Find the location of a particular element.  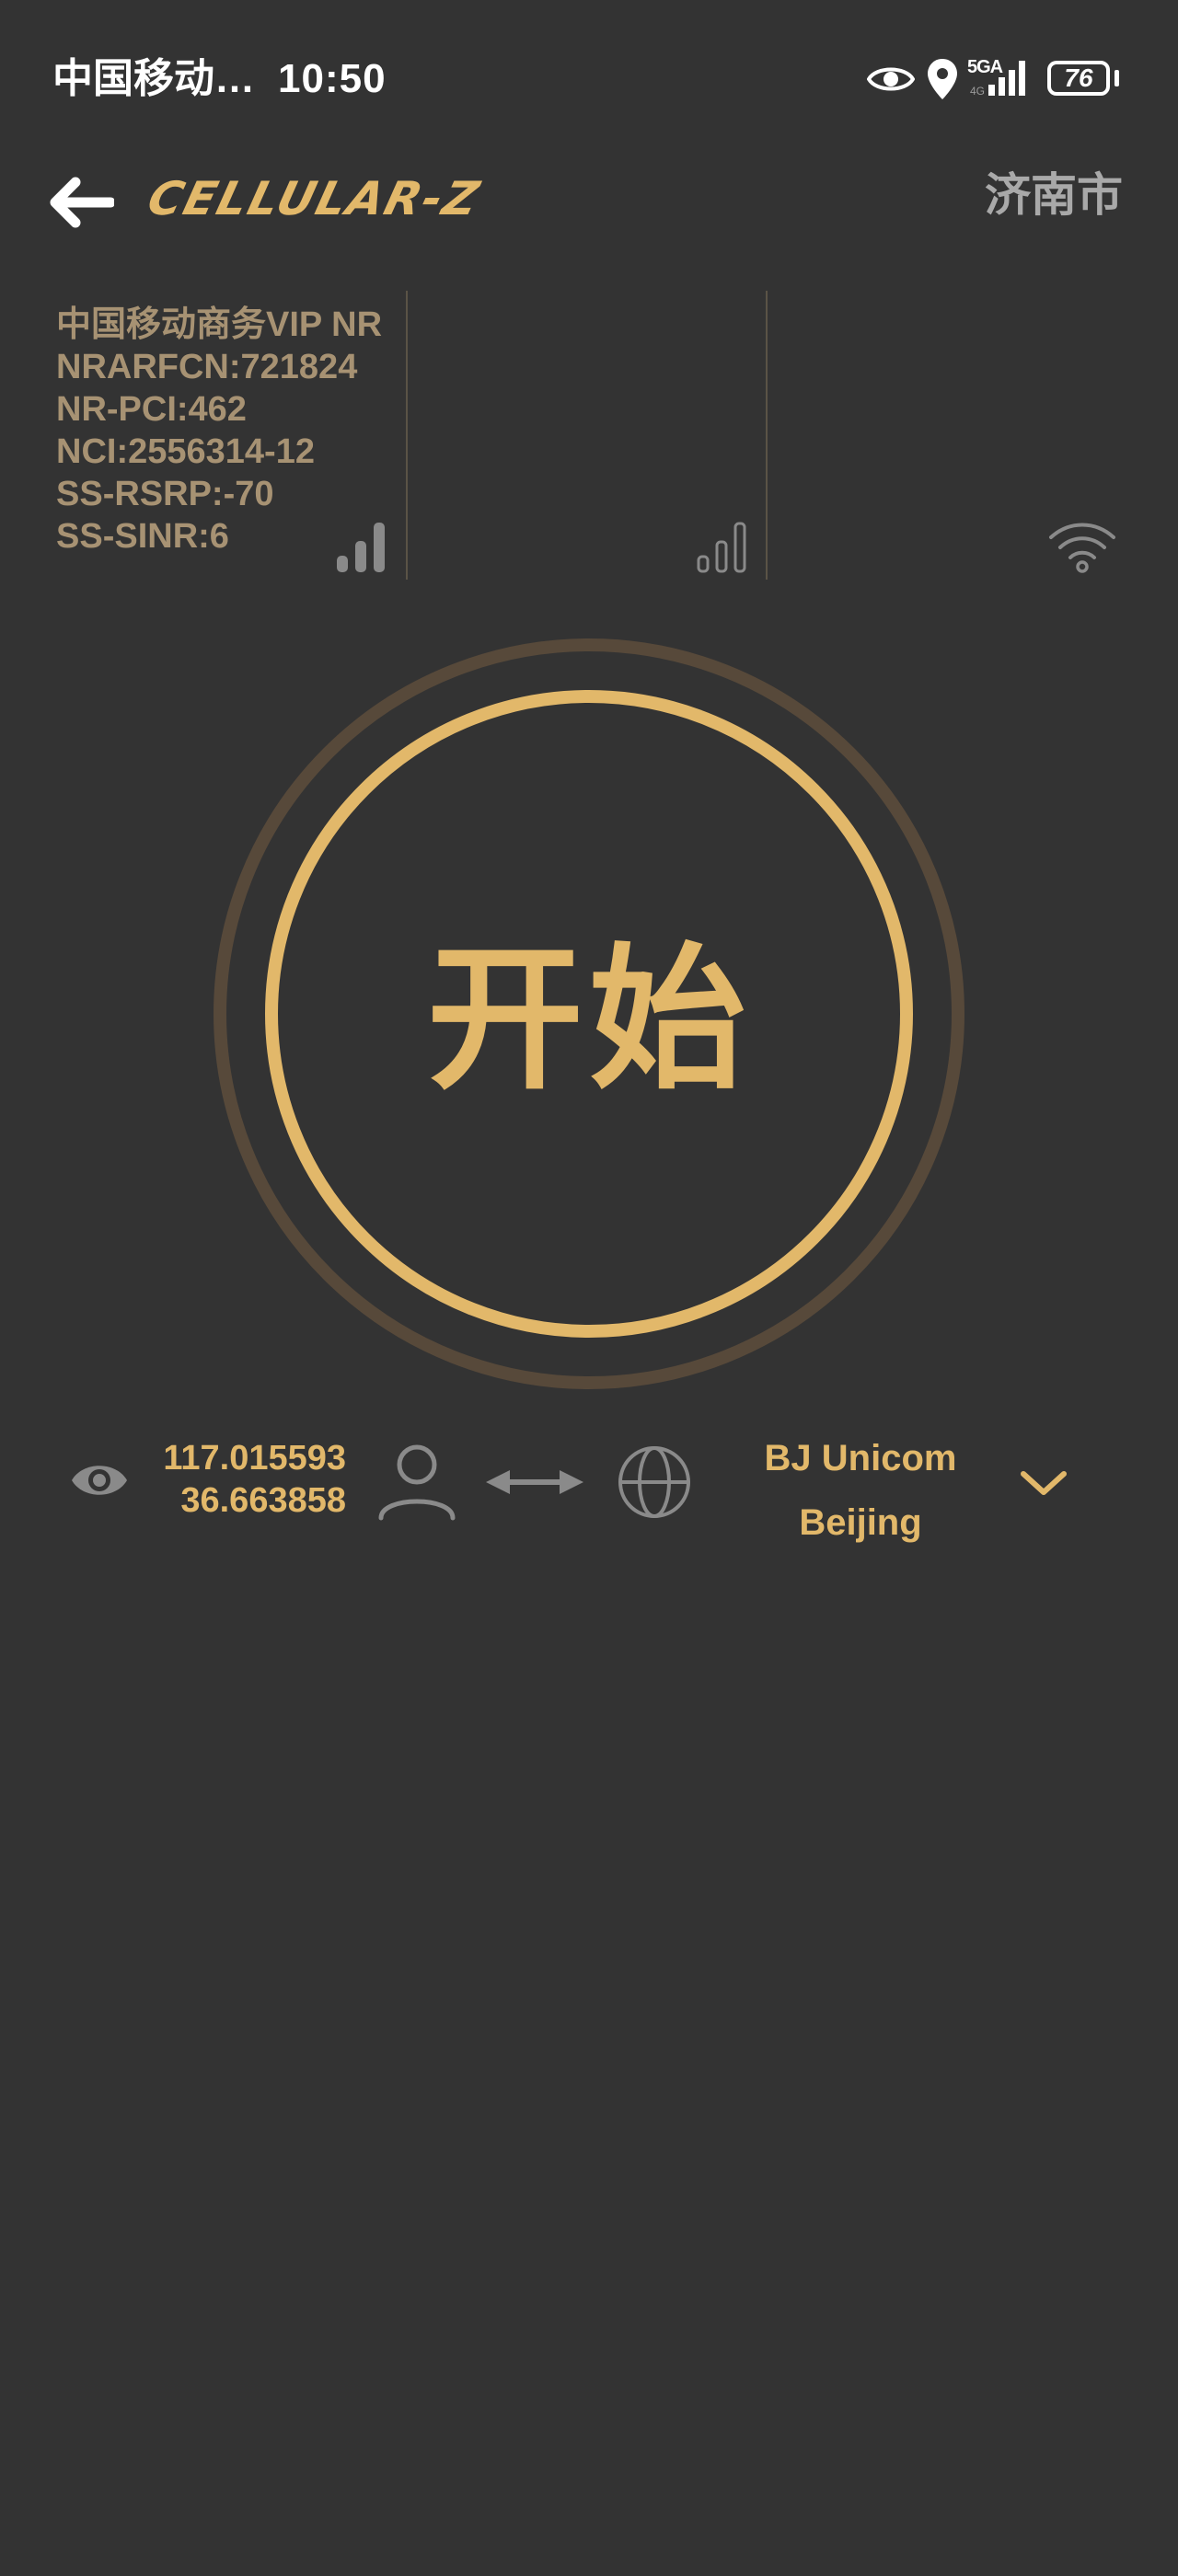

latitude-value: 36.663858 is located at coordinates (263, 1500).